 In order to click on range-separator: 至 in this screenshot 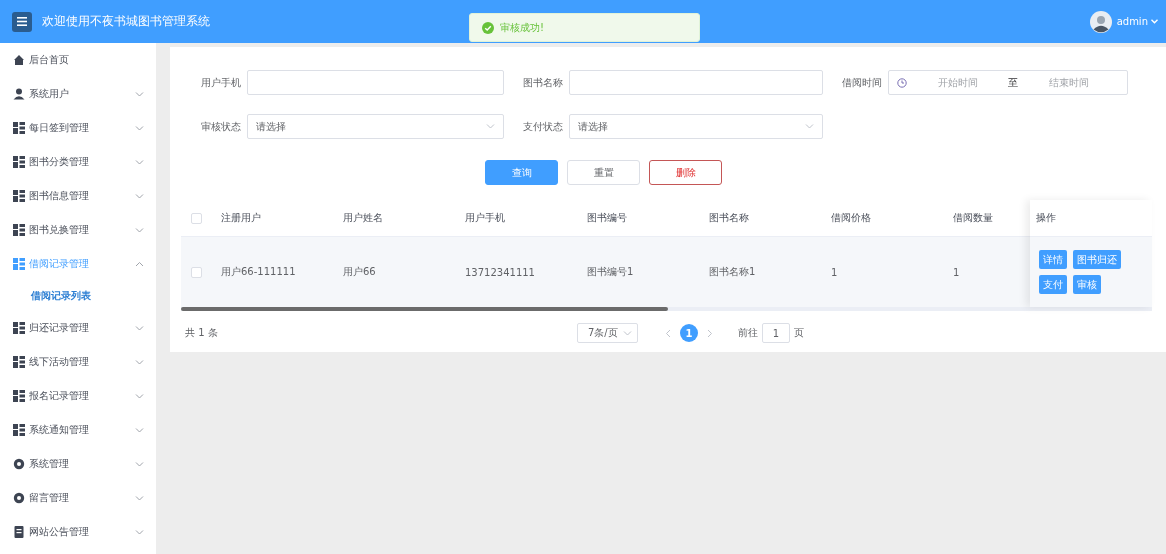, I will do `click(1013, 82)`.